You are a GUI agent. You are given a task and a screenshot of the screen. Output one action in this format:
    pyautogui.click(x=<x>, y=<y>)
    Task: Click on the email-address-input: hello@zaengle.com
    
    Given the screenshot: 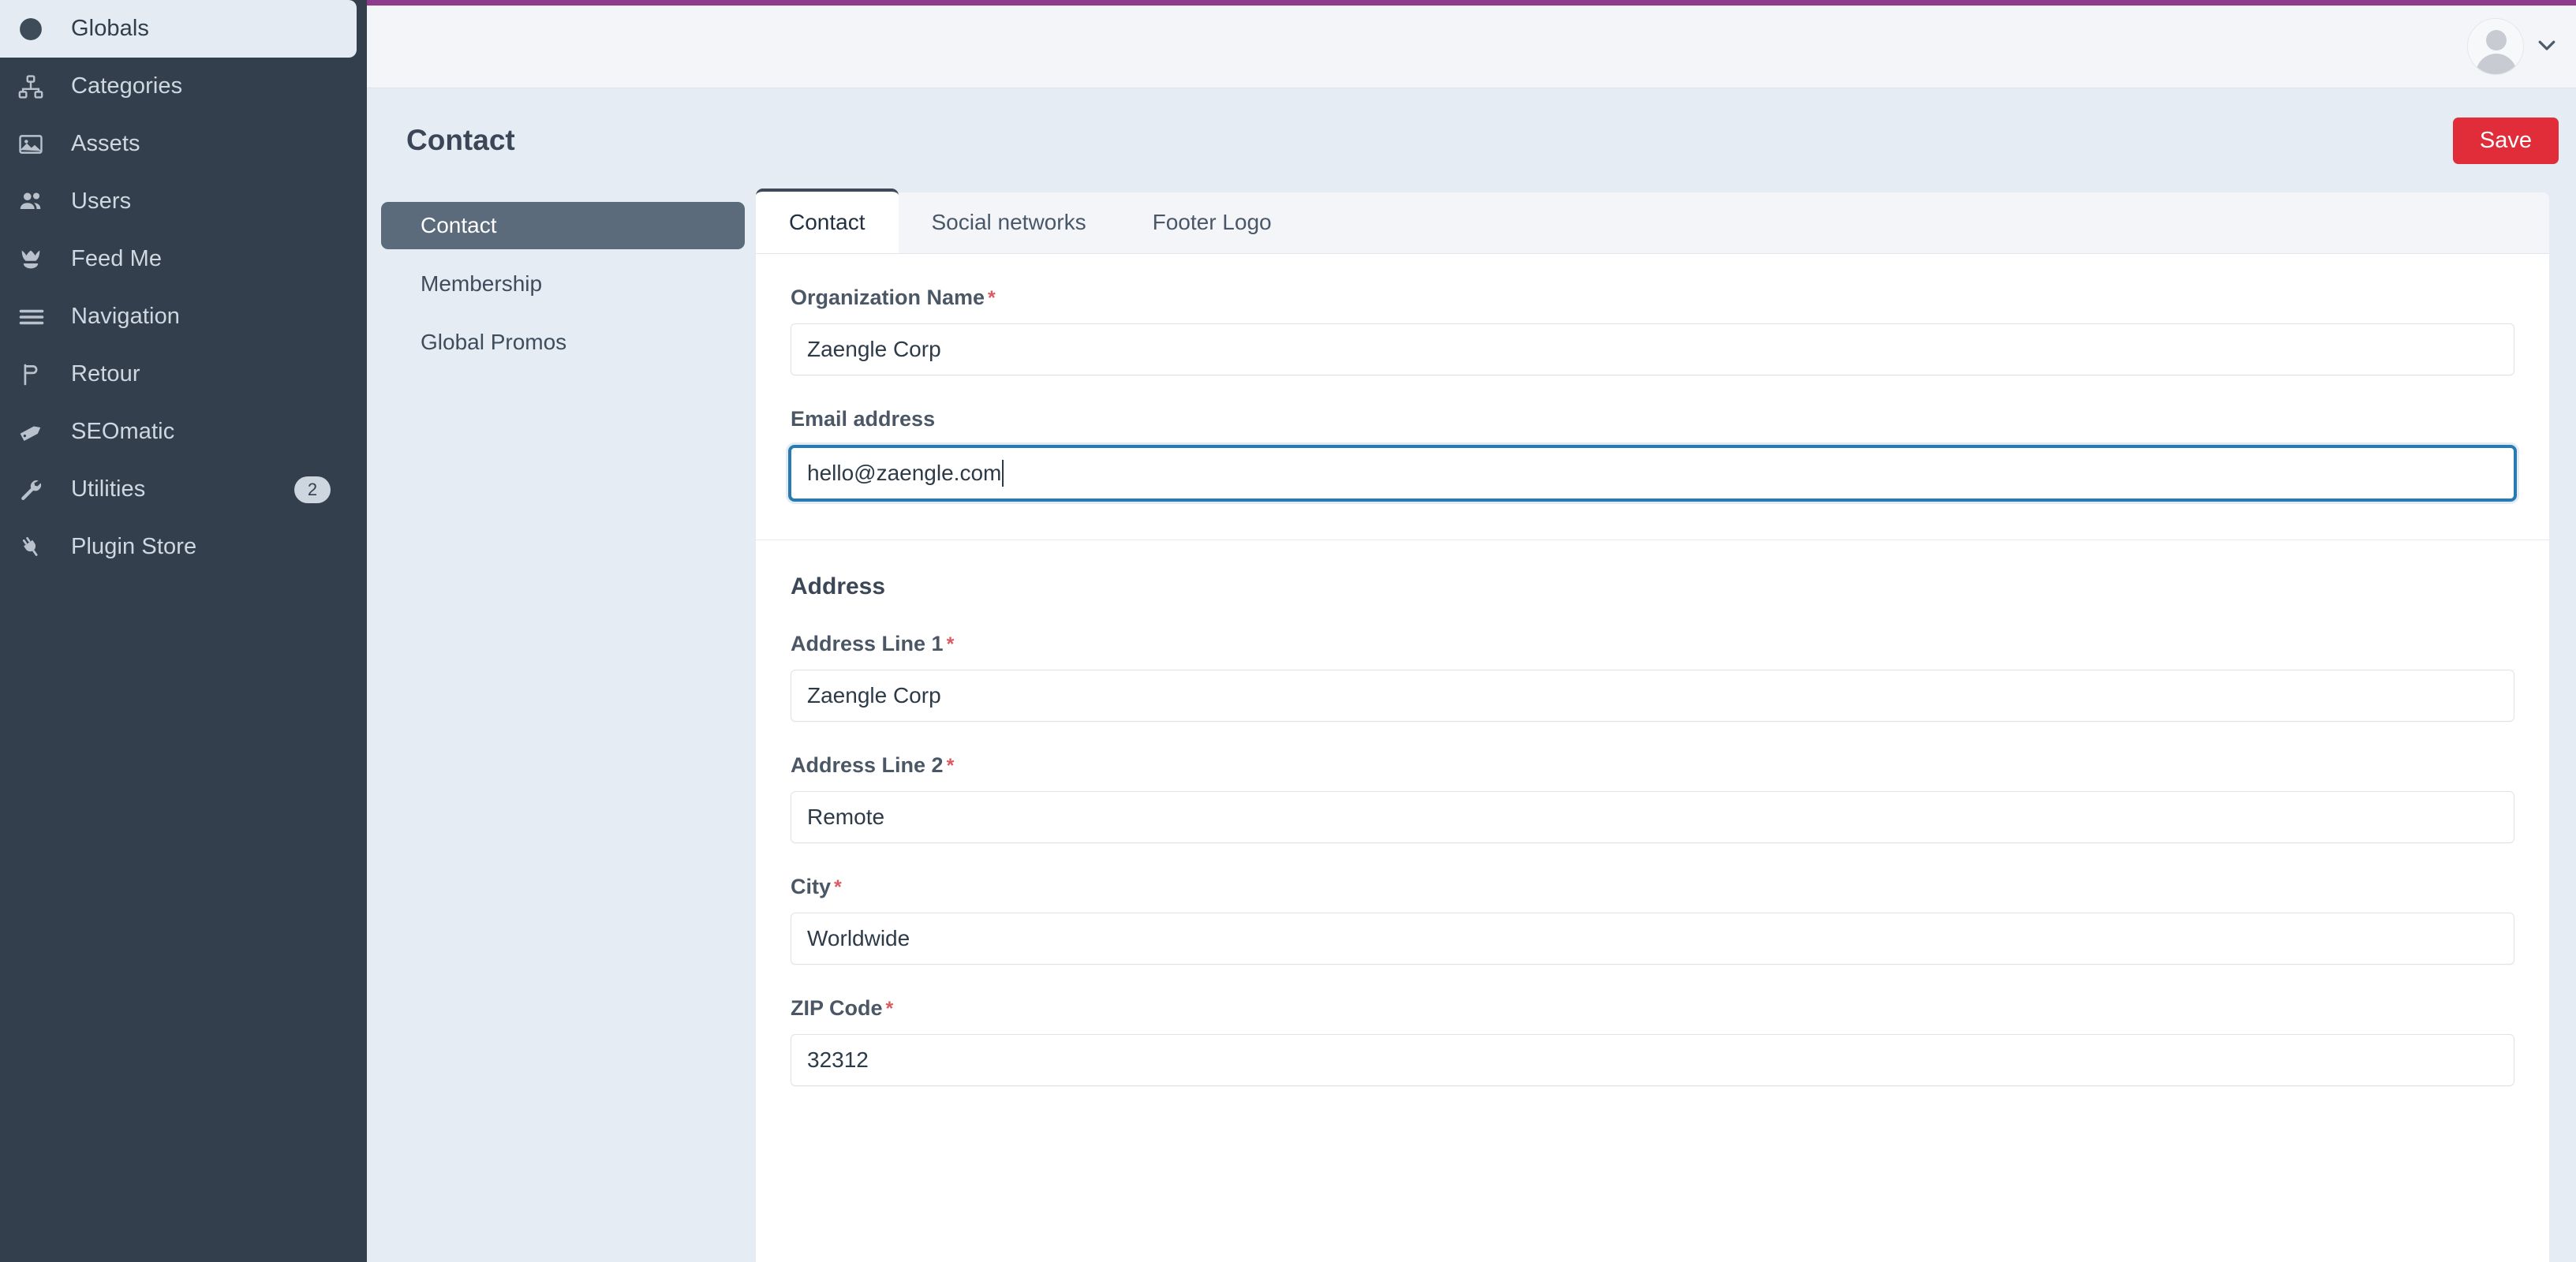 What is the action you would take?
    pyautogui.click(x=1652, y=473)
    